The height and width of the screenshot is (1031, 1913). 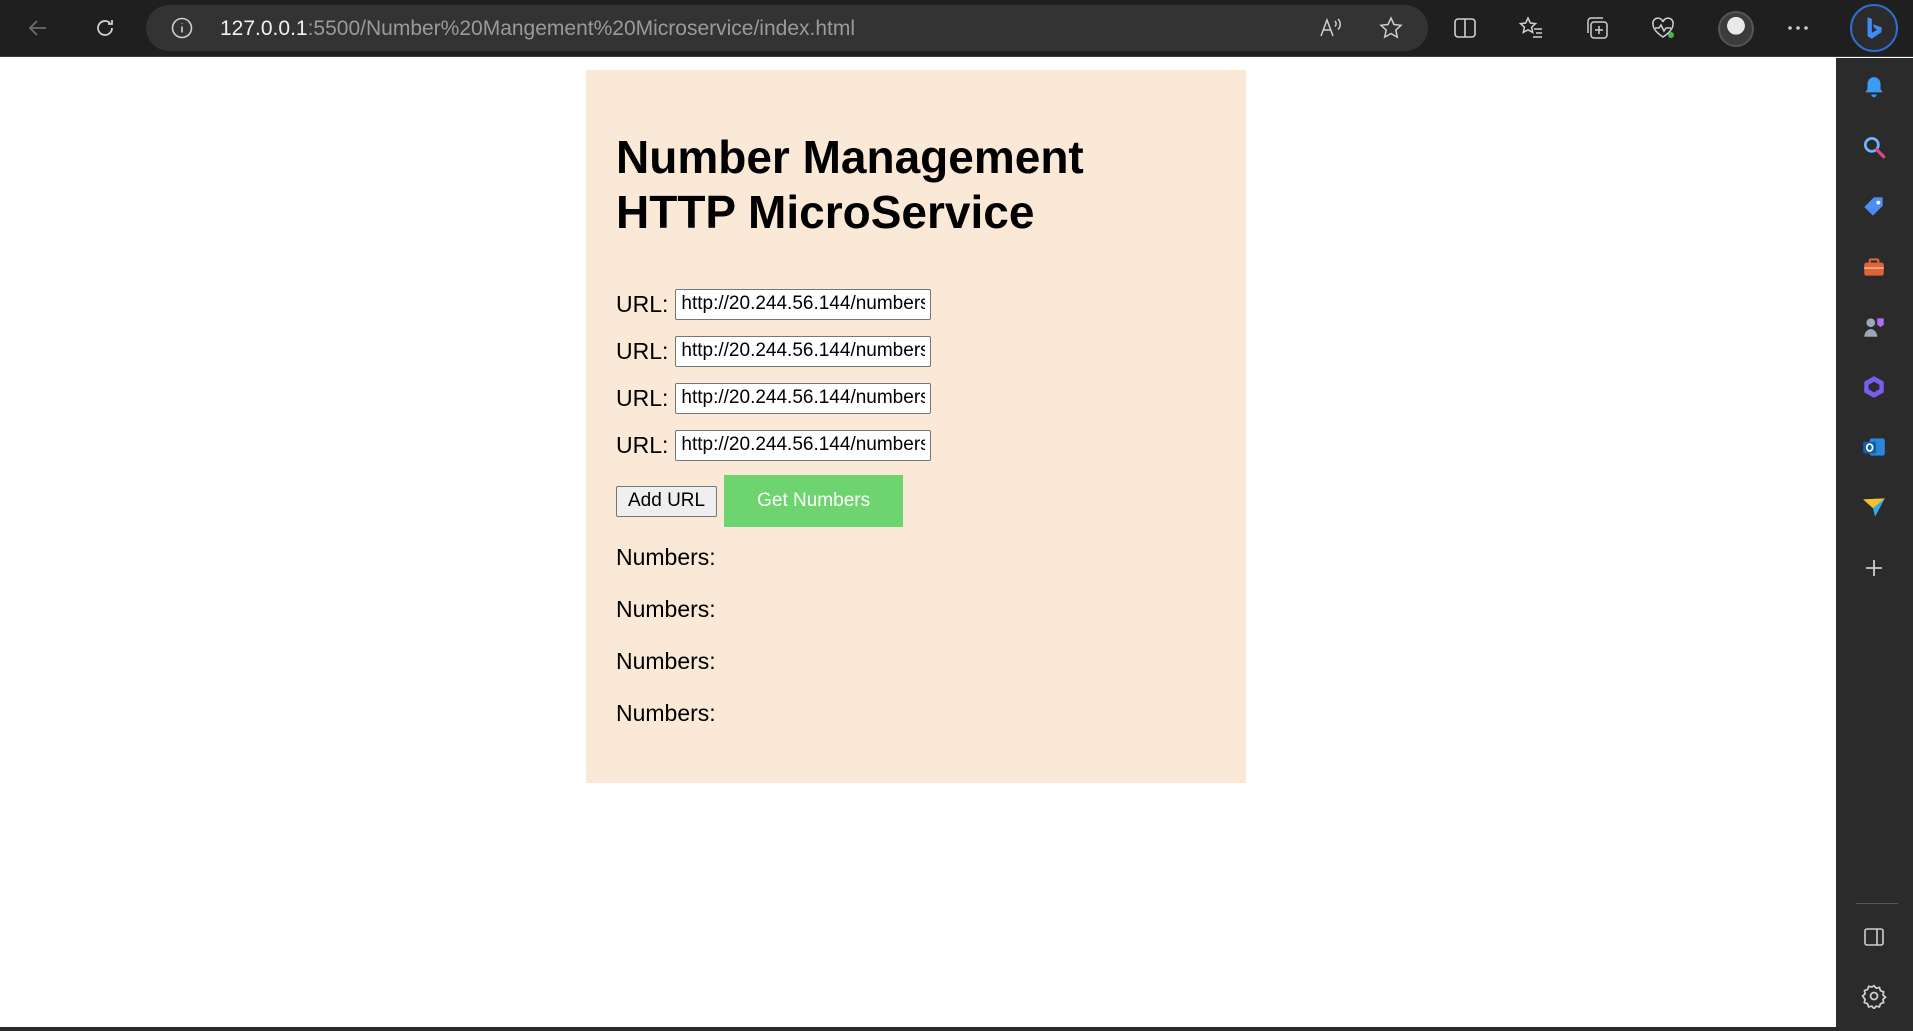 I want to click on numbers-output-1: Numbers:, so click(x=666, y=557).